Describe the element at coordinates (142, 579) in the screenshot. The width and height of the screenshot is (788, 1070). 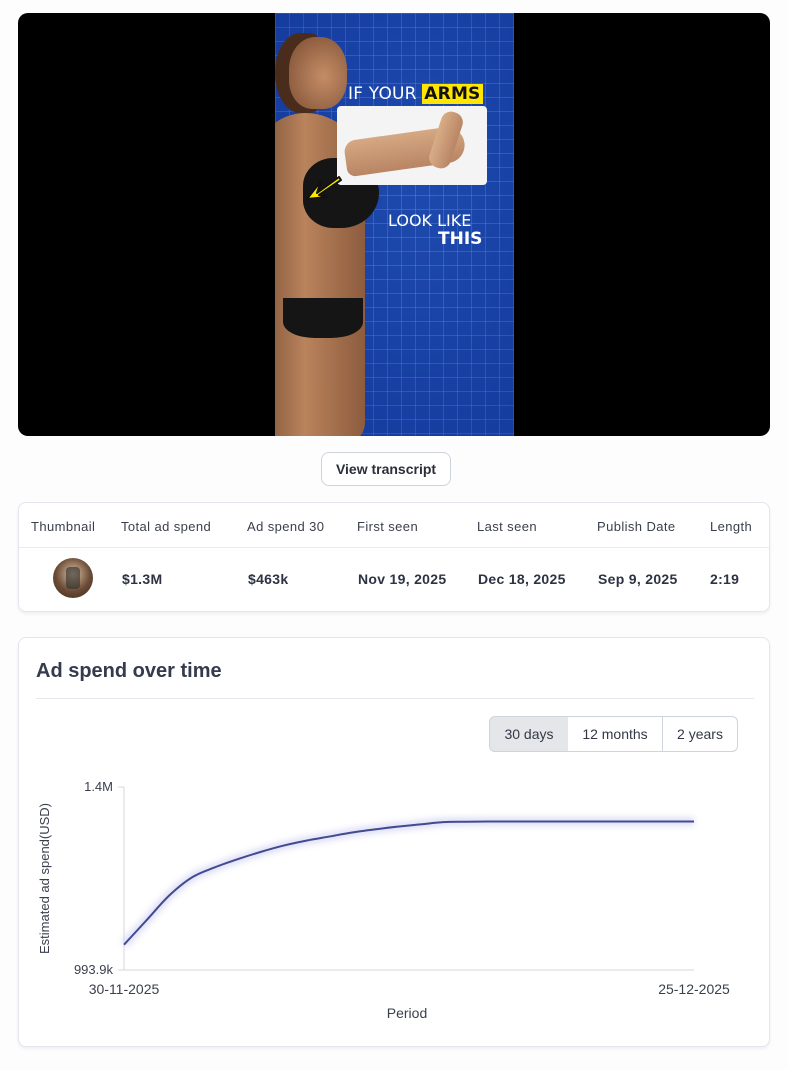
I see `cell-total-ad-spend: $1.3M` at that location.